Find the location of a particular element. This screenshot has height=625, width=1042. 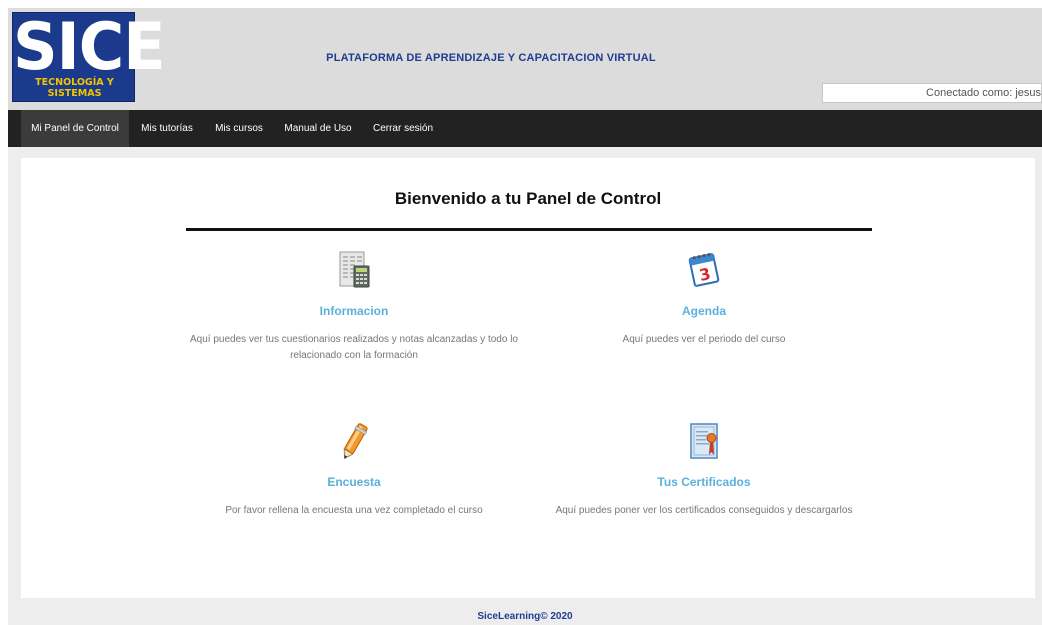

logged-user: Conectado como: jesus is located at coordinates (932, 93).